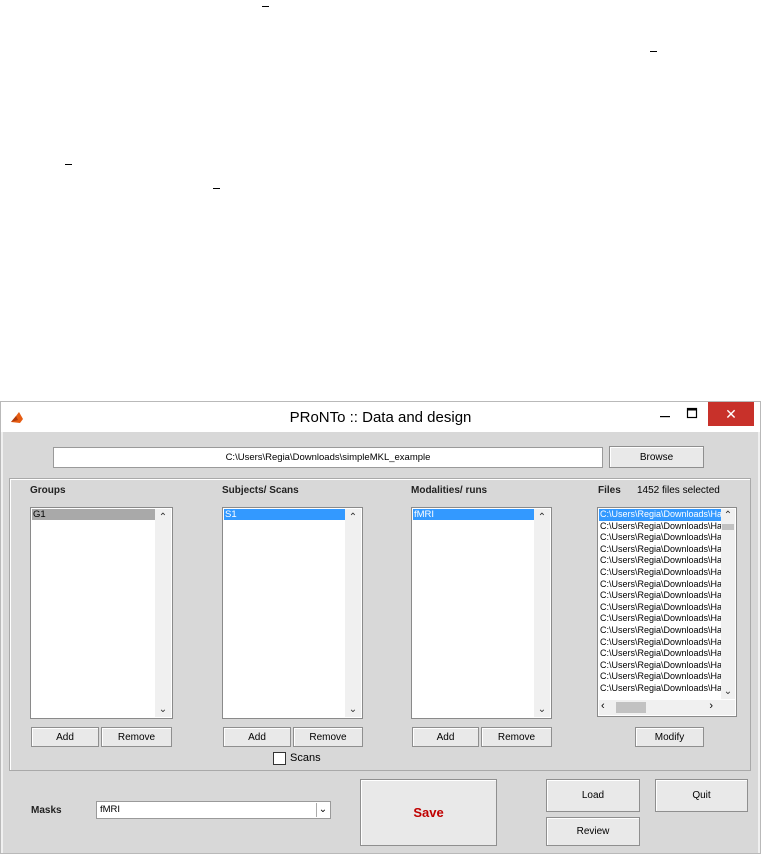 This screenshot has height=854, width=761. Describe the element at coordinates (656, 457) in the screenshot. I see `browse-button: Browse` at that location.